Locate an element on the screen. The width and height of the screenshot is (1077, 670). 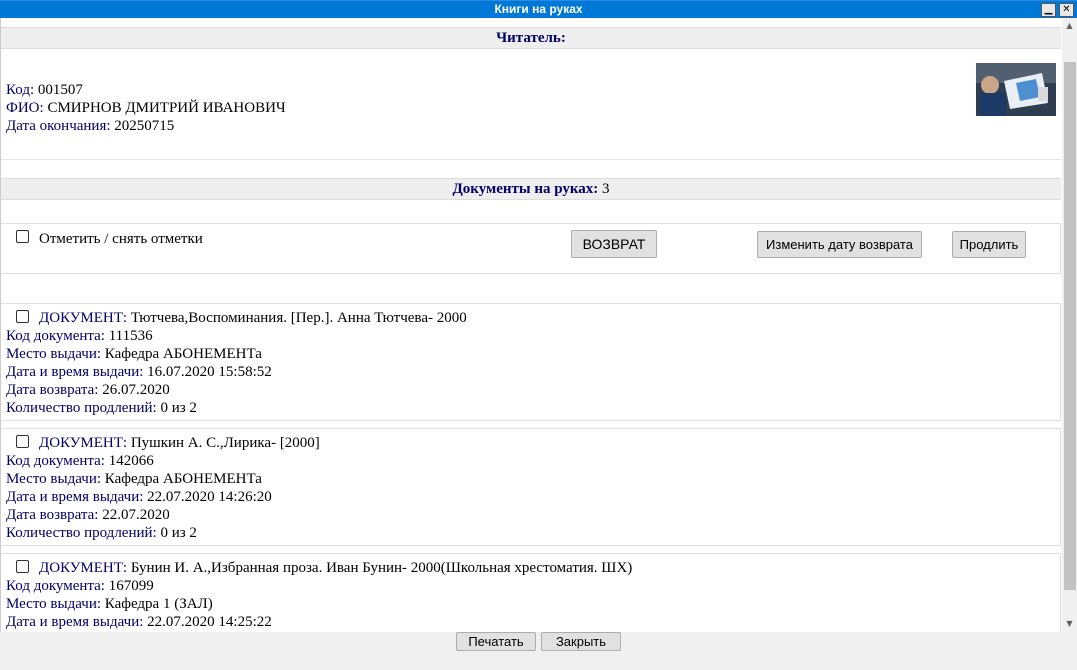
mark-all-label: Отметить / снять отметки is located at coordinates (121, 239).